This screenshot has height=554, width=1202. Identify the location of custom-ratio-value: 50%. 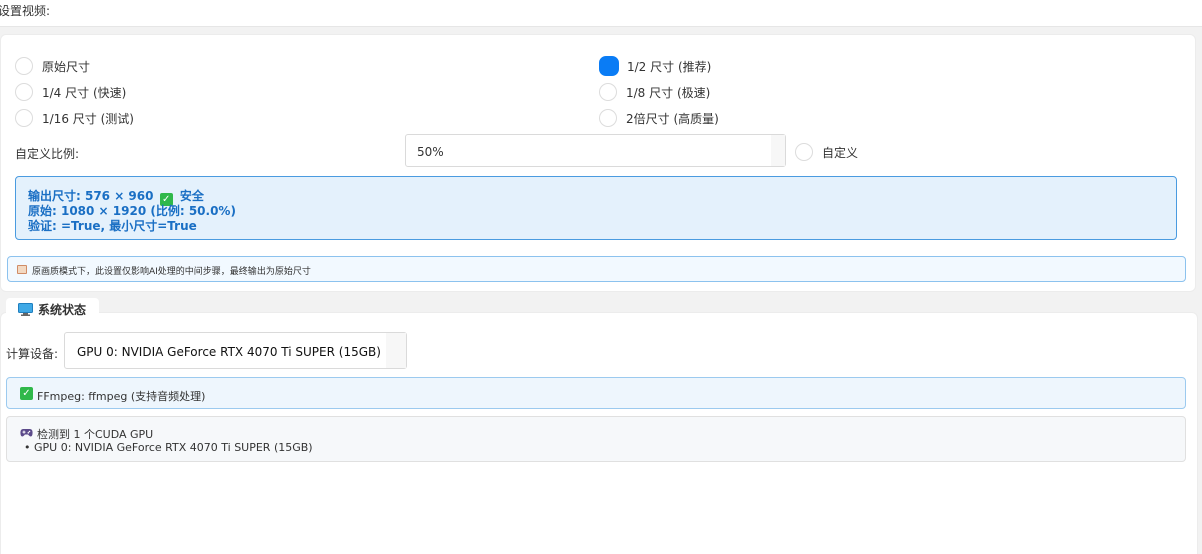
(430, 152).